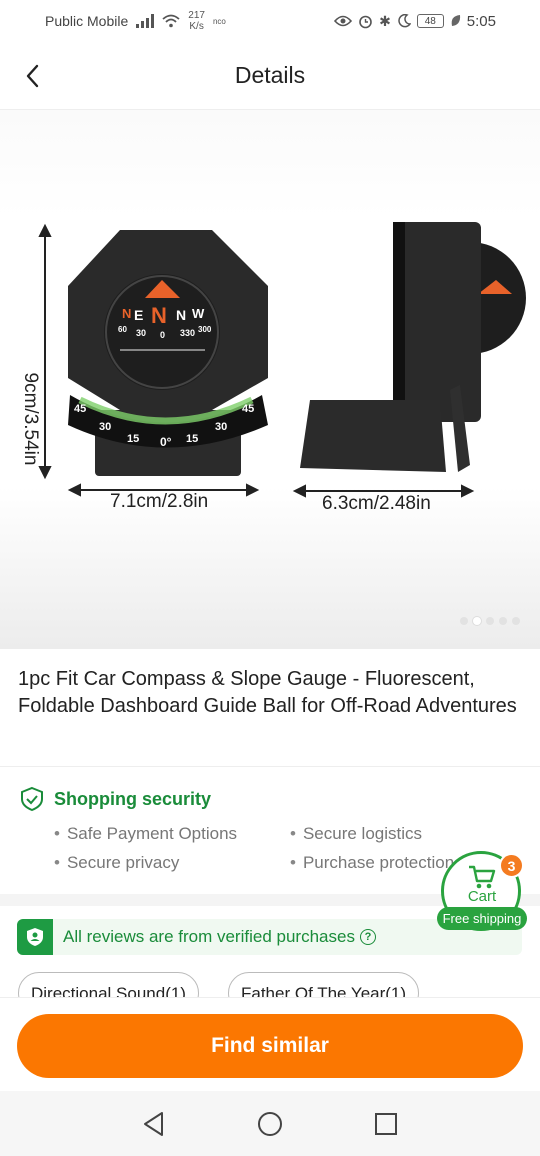 The width and height of the screenshot is (540, 1156). I want to click on bottom-action-bar: Find similar, so click(270, 1044).